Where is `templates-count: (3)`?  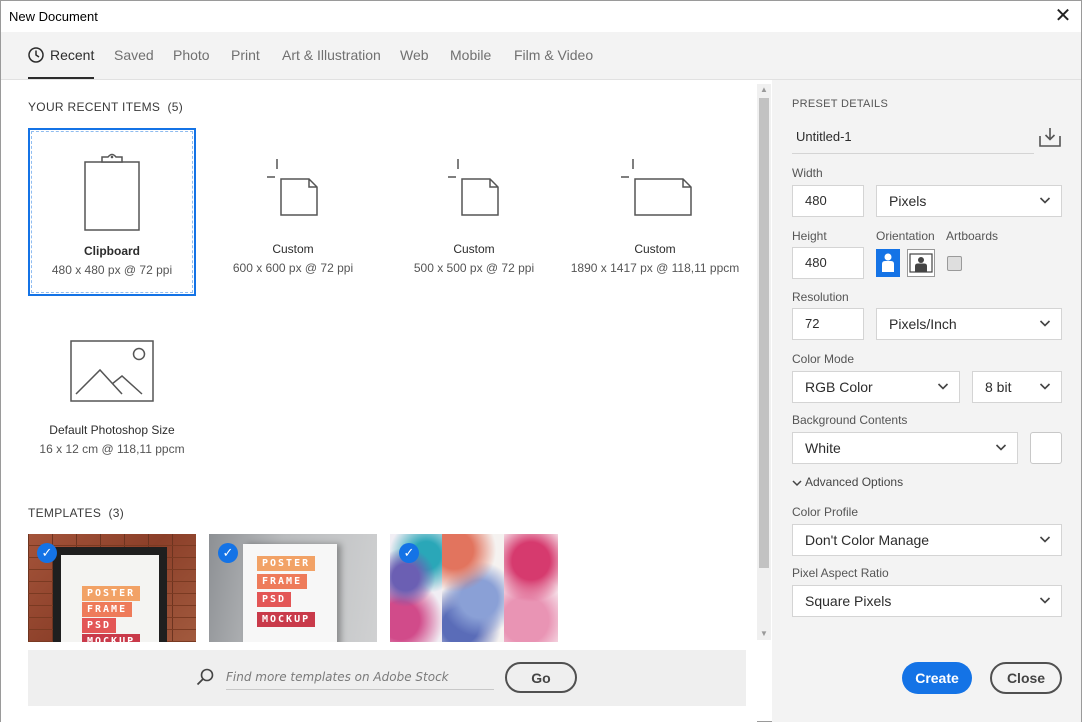 templates-count: (3) is located at coordinates (116, 513).